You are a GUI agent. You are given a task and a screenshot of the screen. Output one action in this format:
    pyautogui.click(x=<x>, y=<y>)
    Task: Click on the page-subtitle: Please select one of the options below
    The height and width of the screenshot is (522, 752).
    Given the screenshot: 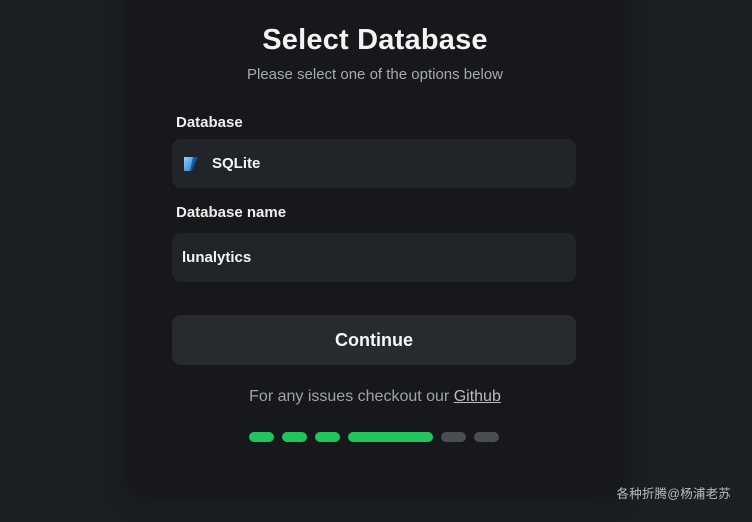 What is the action you would take?
    pyautogui.click(x=374, y=74)
    